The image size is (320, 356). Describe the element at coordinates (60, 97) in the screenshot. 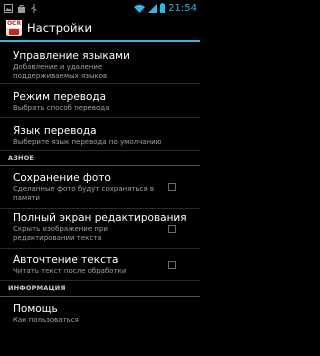

I see `pref-title: Режим перевода` at that location.